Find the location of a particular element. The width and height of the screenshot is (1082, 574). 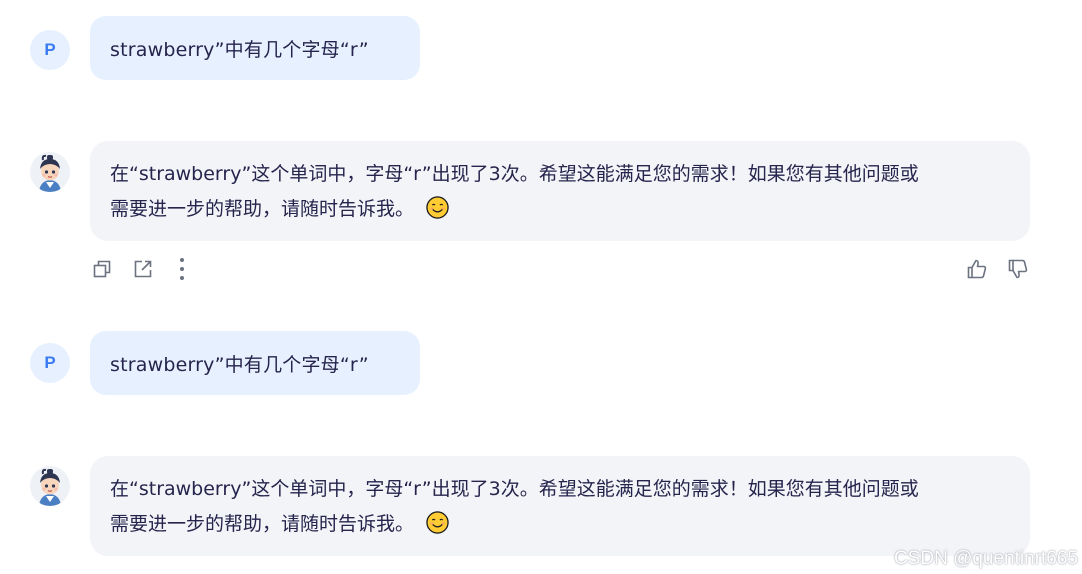

csdn-watermark: CSDN @quentinrt665 is located at coordinates (985, 558).